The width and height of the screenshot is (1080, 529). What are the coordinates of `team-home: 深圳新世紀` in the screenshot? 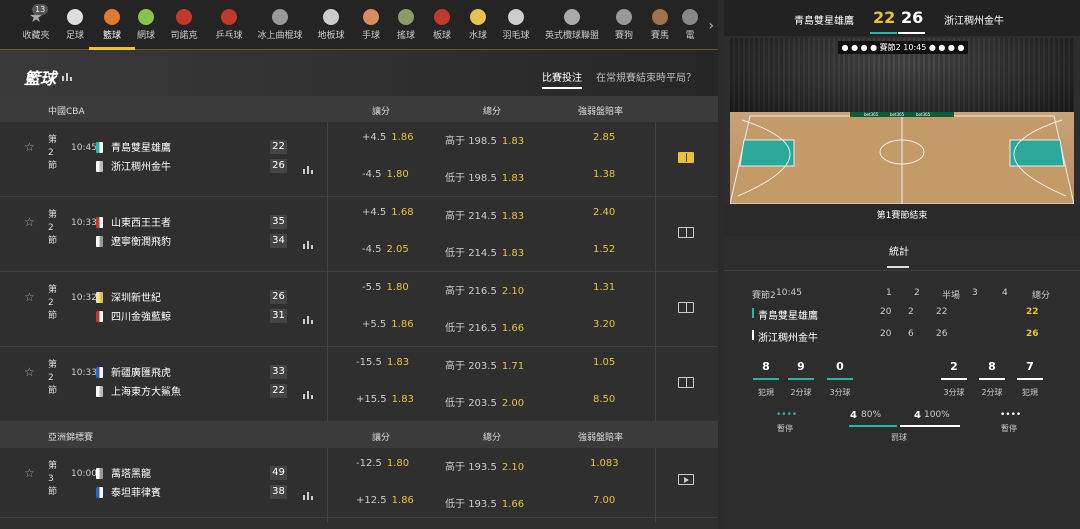 It's located at (128, 296).